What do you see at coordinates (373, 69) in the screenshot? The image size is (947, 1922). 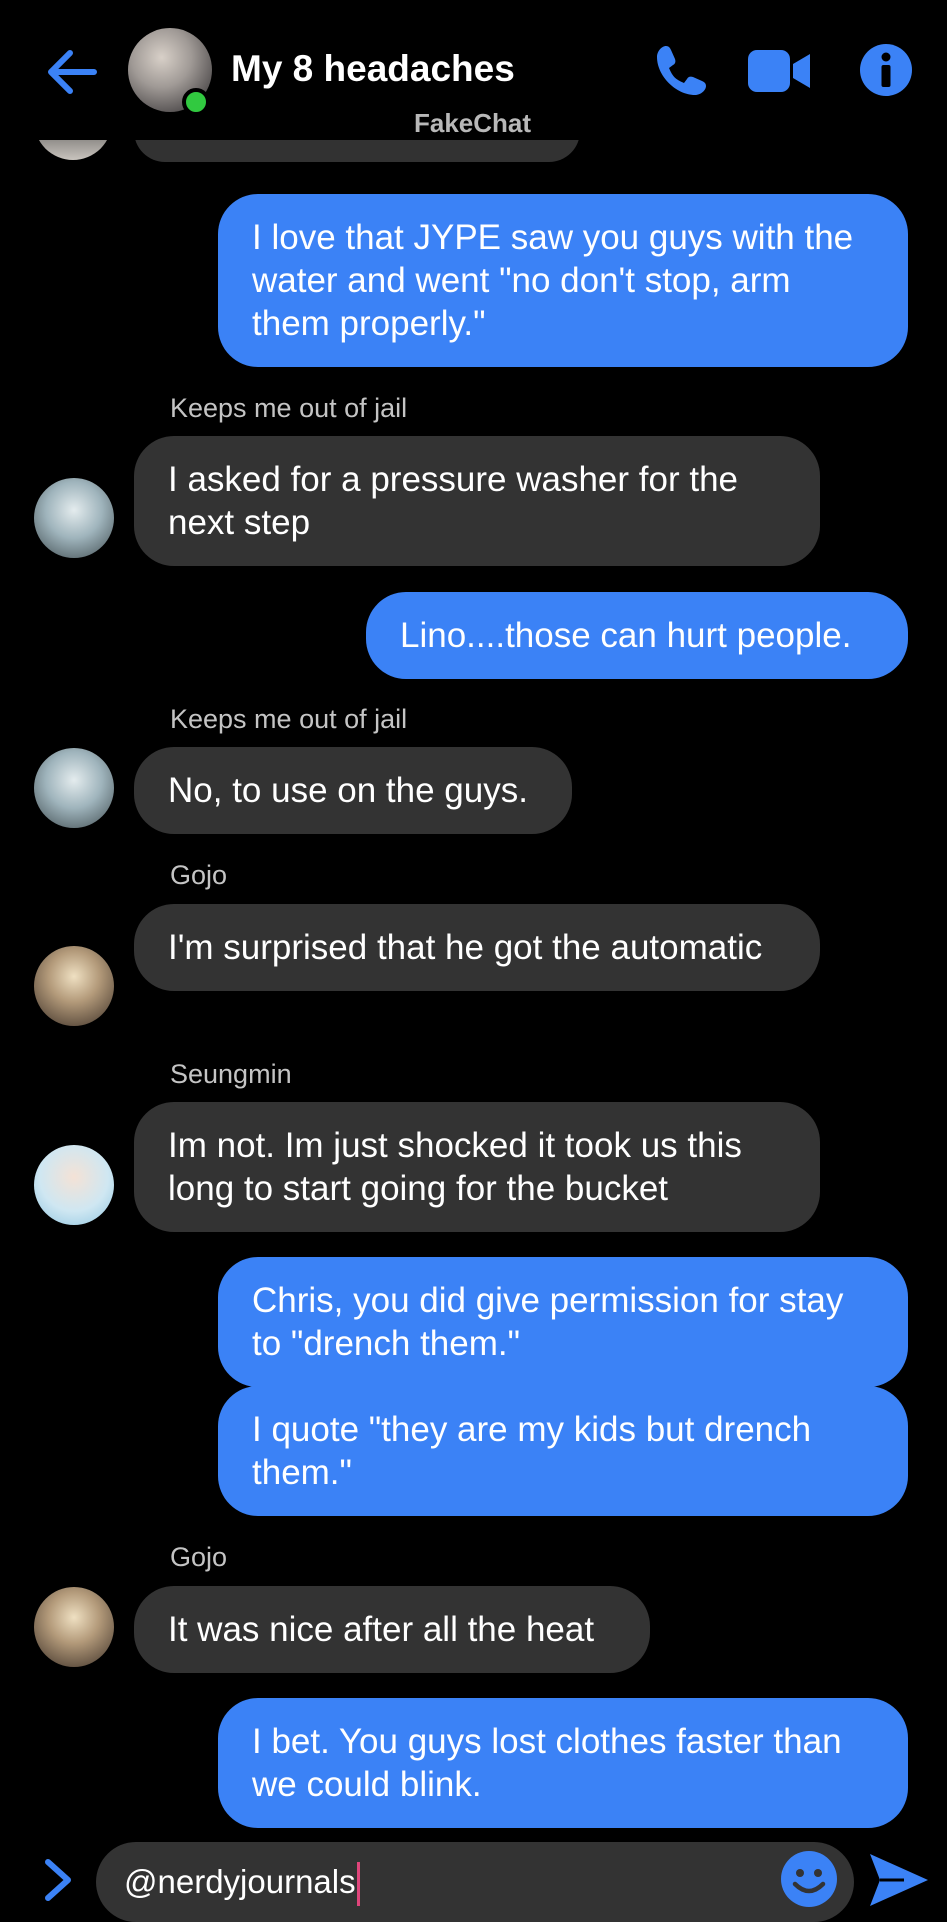 I see `chat-title: My 8 headaches` at bounding box center [373, 69].